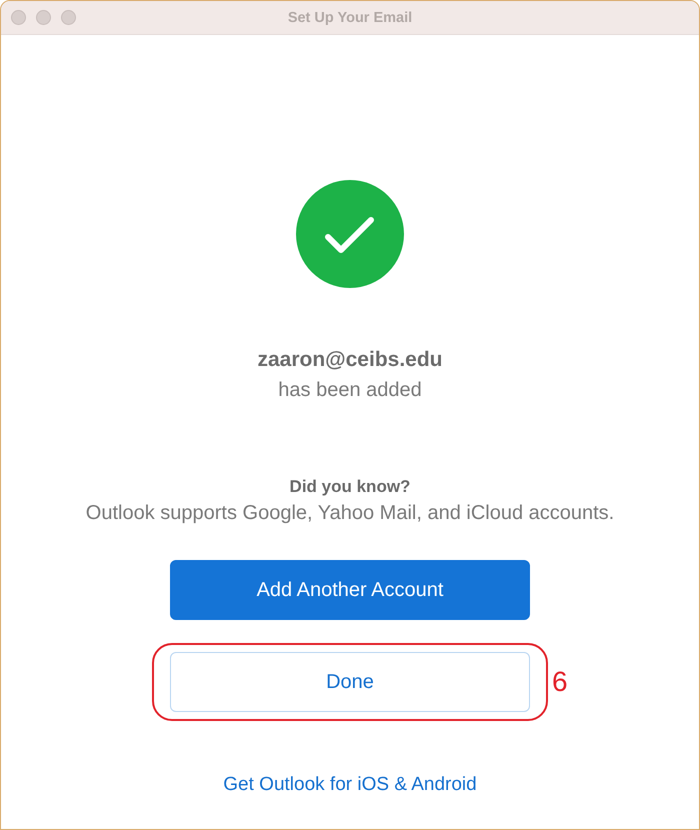 This screenshot has height=830, width=700. Describe the element at coordinates (350, 590) in the screenshot. I see `add-account-button: Add Another Account` at that location.